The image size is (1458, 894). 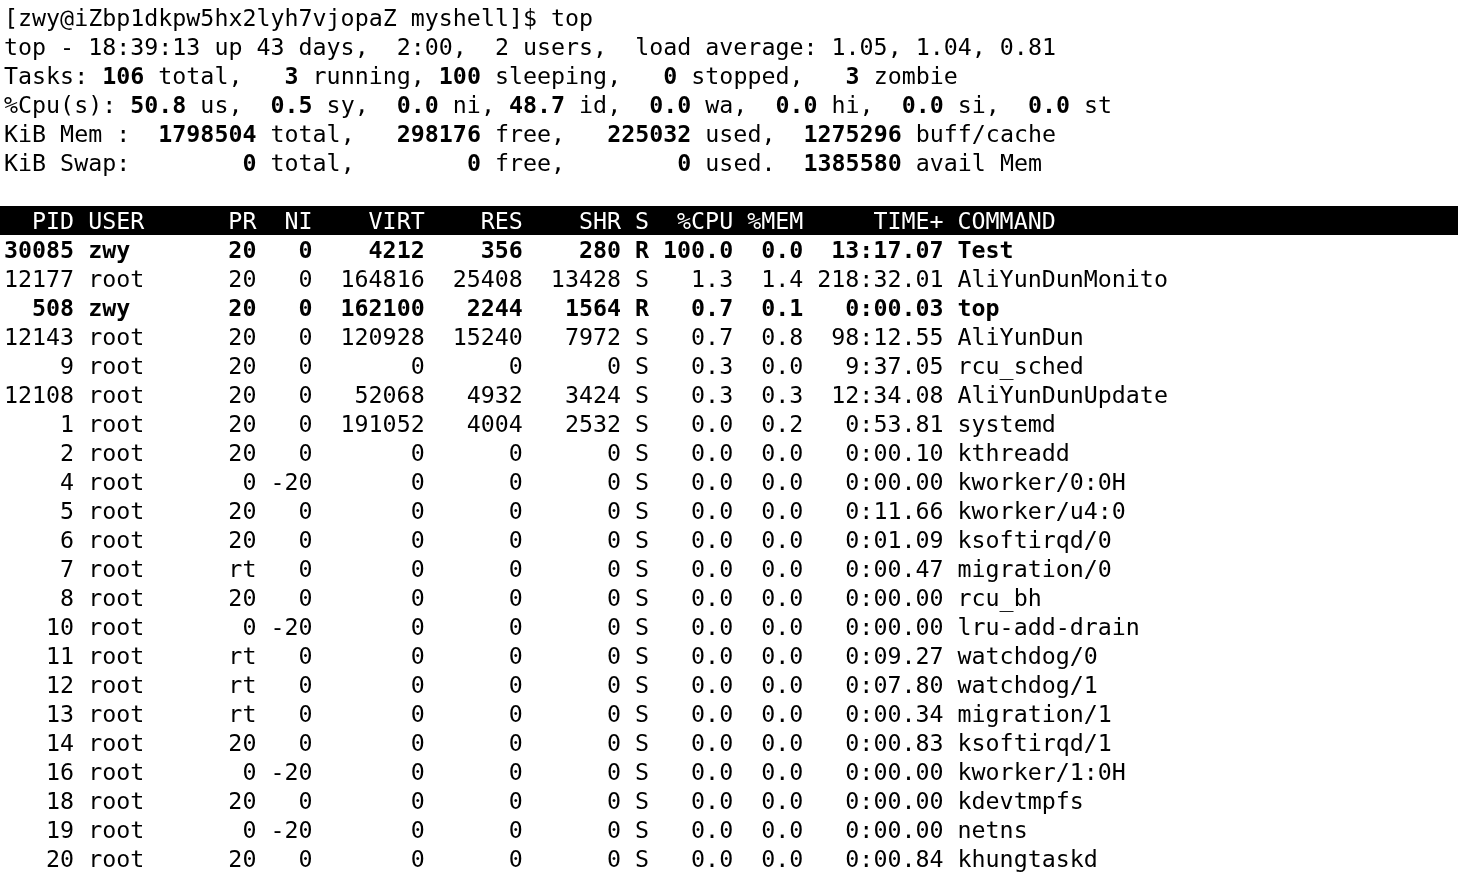 What do you see at coordinates (1035, 713) in the screenshot?
I see `table-cell-text: migration/1` at bounding box center [1035, 713].